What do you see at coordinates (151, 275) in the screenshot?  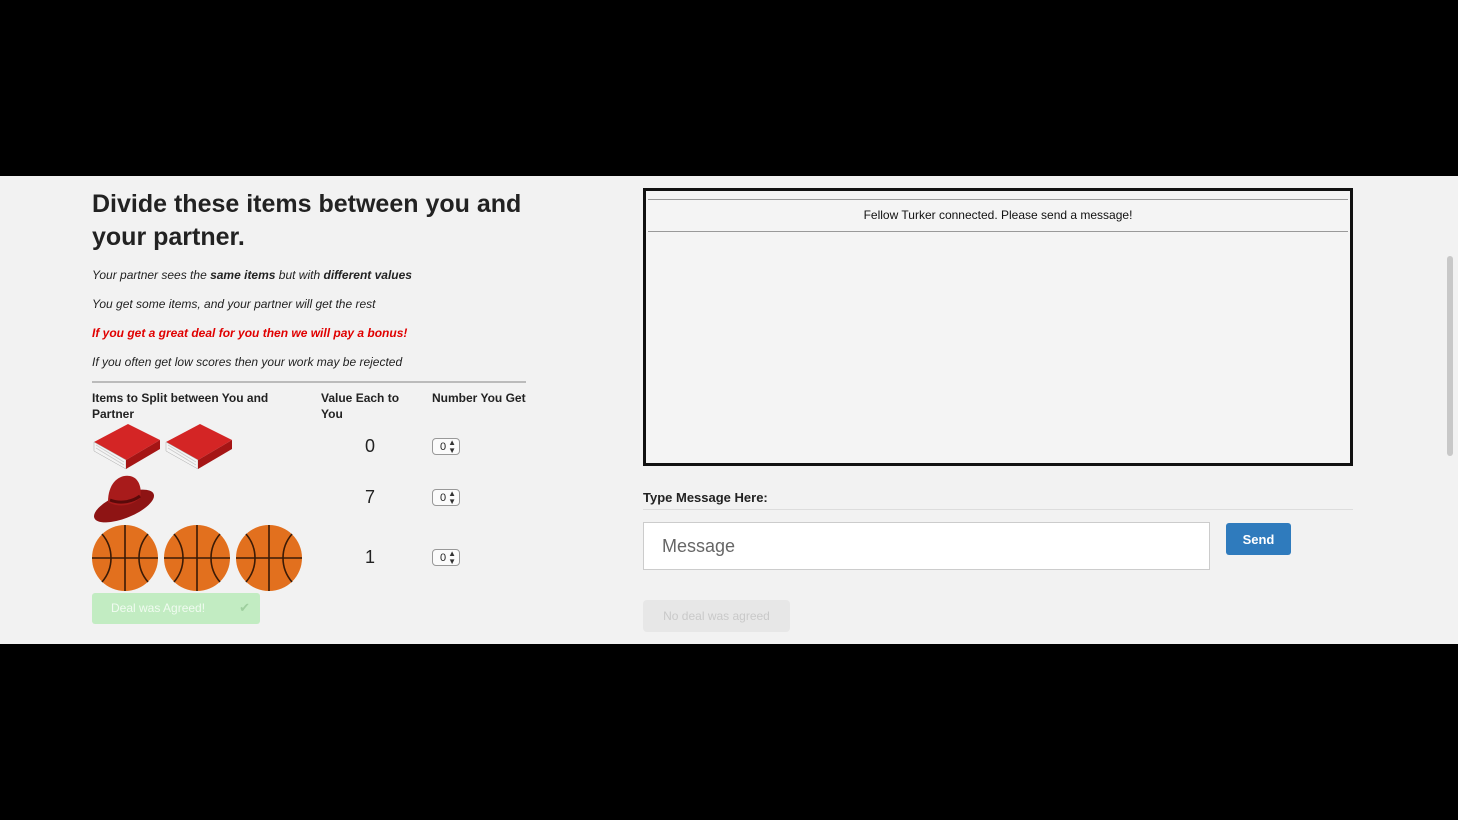 I see `instruction-text: Your partner sees the` at bounding box center [151, 275].